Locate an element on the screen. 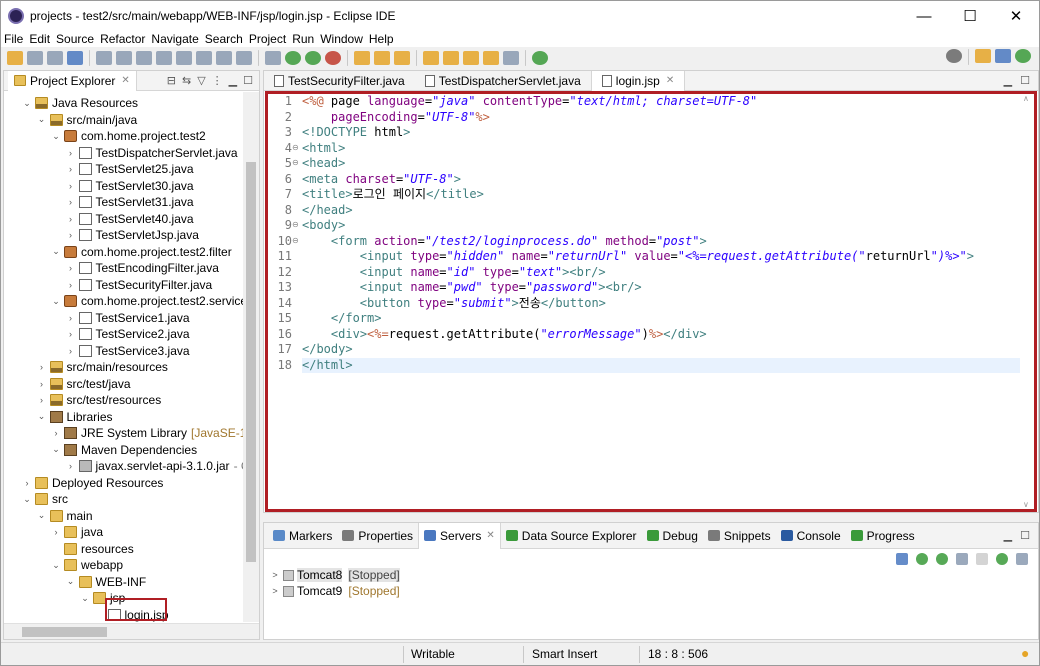  tree-item: ⌄ Libraries is located at coordinates (75, 417).